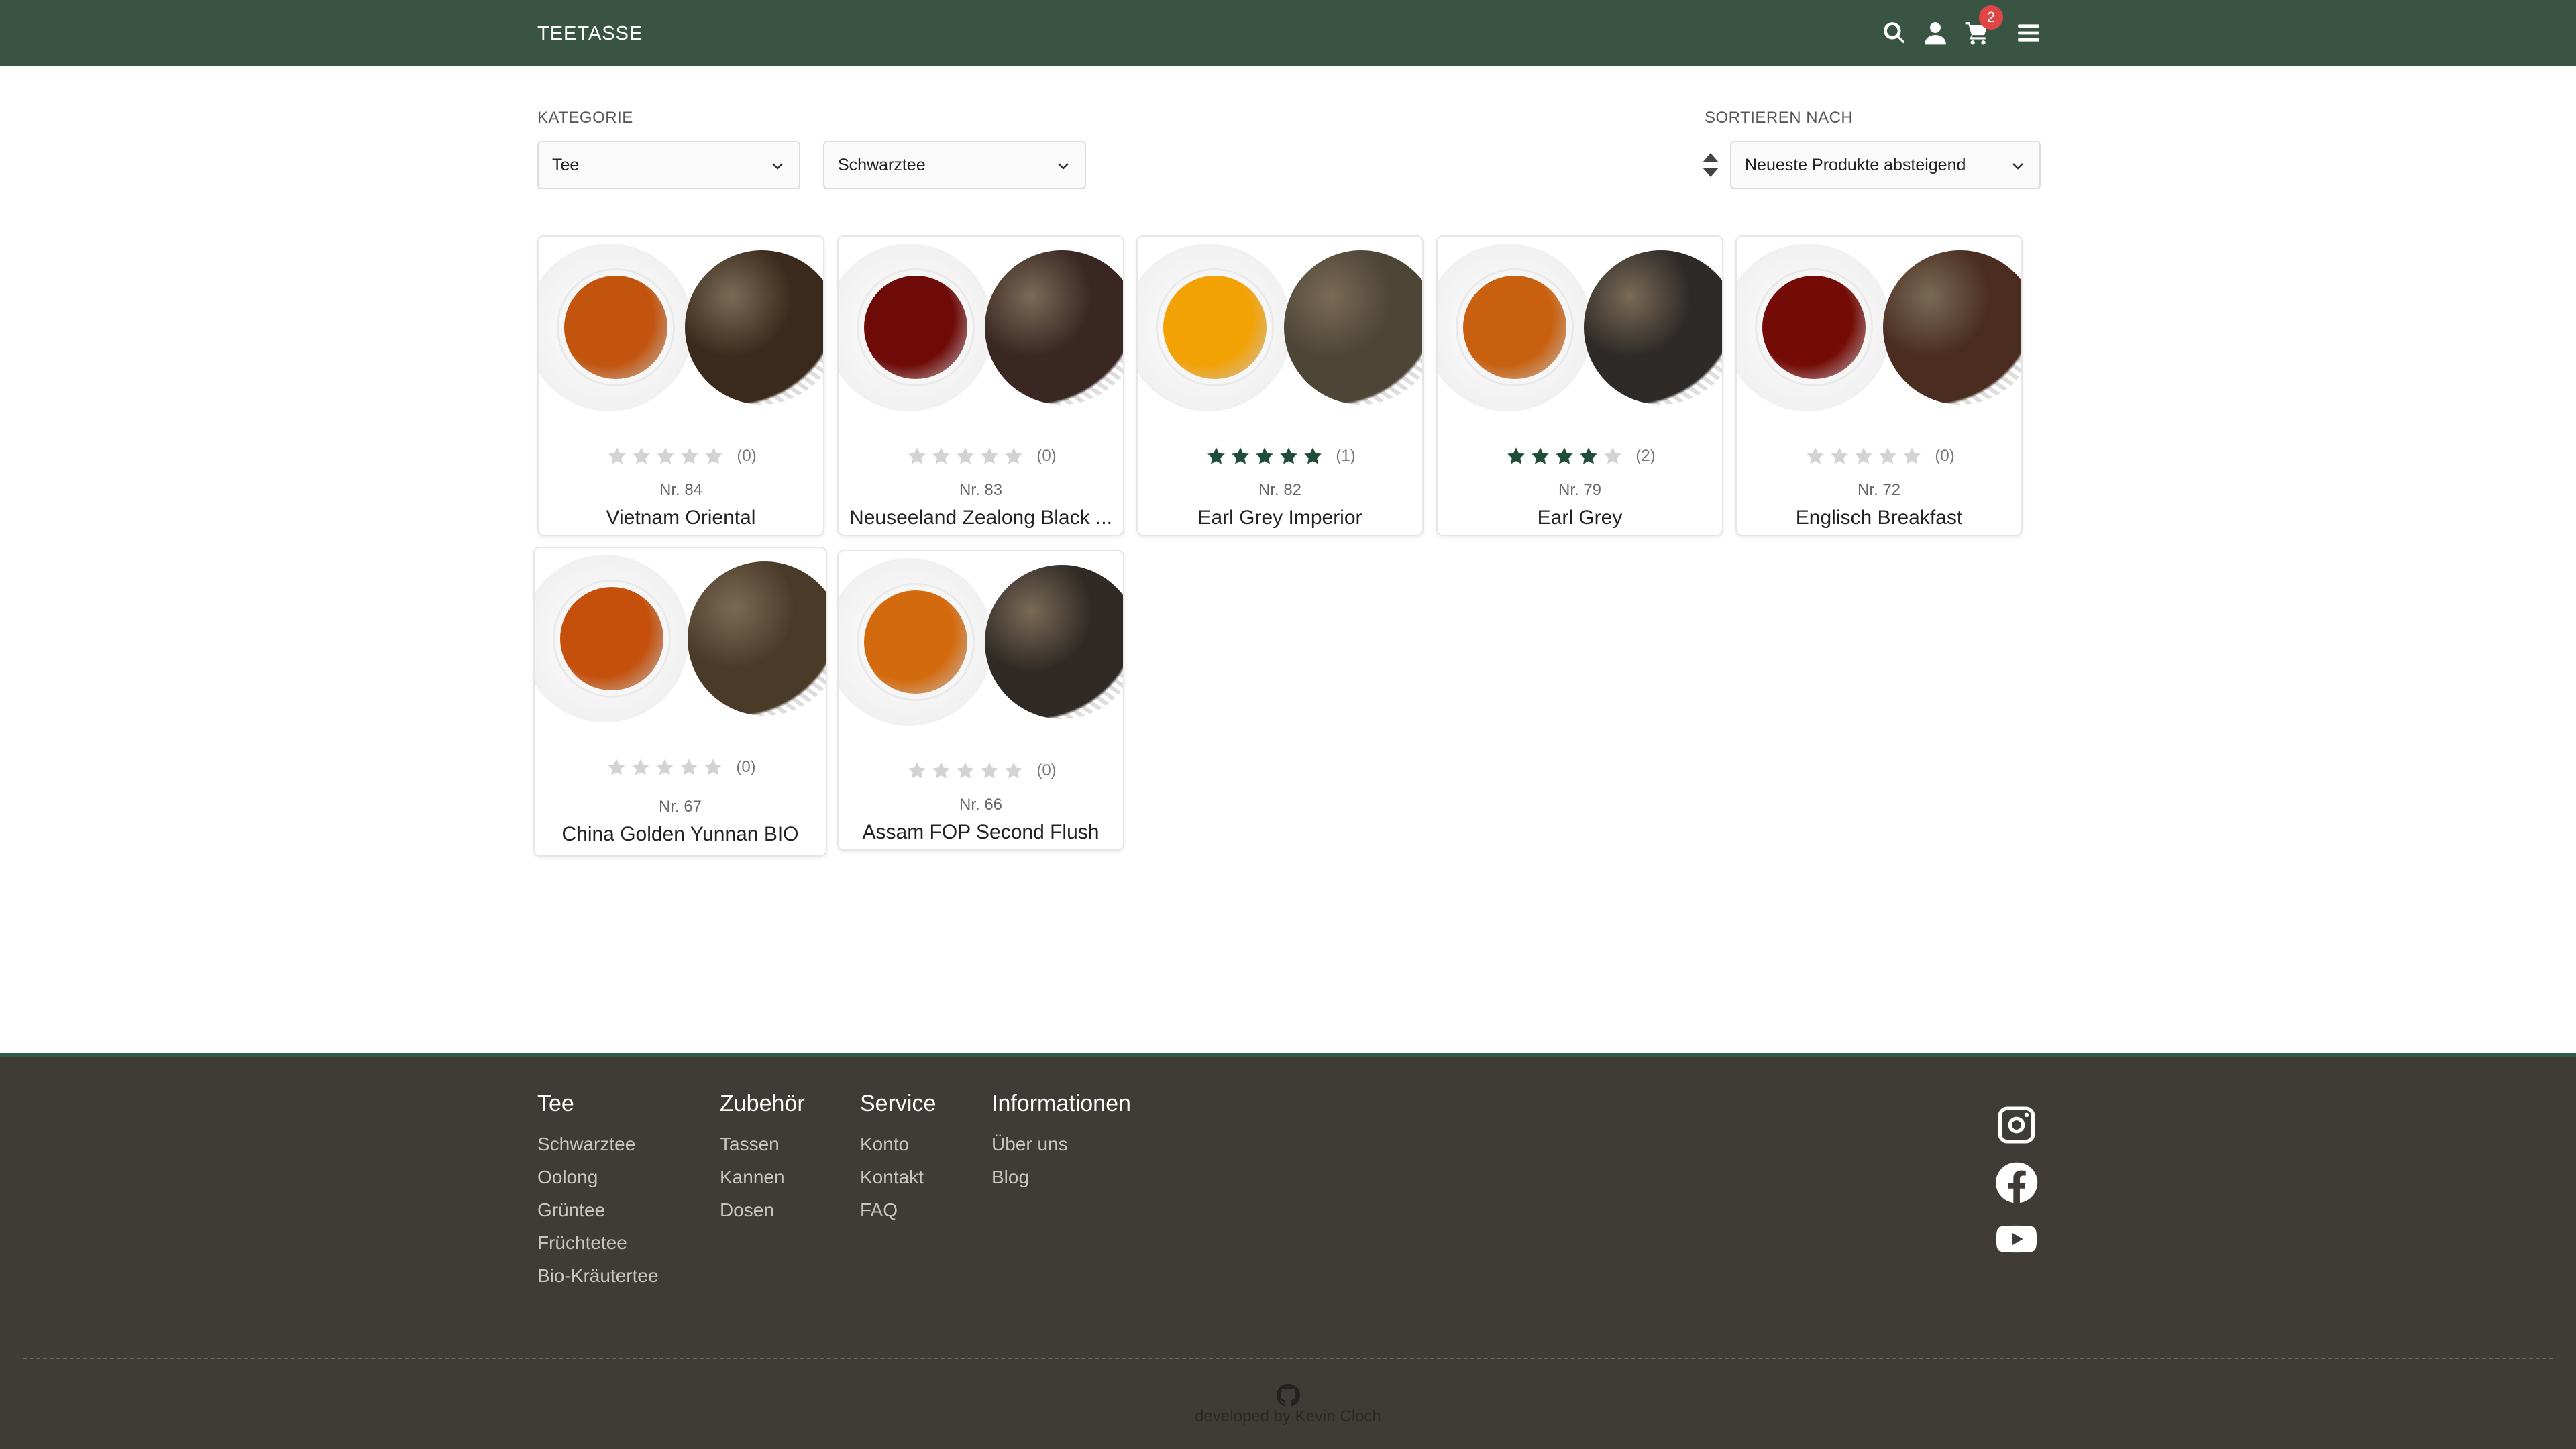  What do you see at coordinates (2016, 1125) in the screenshot?
I see `instagram-icon` at bounding box center [2016, 1125].